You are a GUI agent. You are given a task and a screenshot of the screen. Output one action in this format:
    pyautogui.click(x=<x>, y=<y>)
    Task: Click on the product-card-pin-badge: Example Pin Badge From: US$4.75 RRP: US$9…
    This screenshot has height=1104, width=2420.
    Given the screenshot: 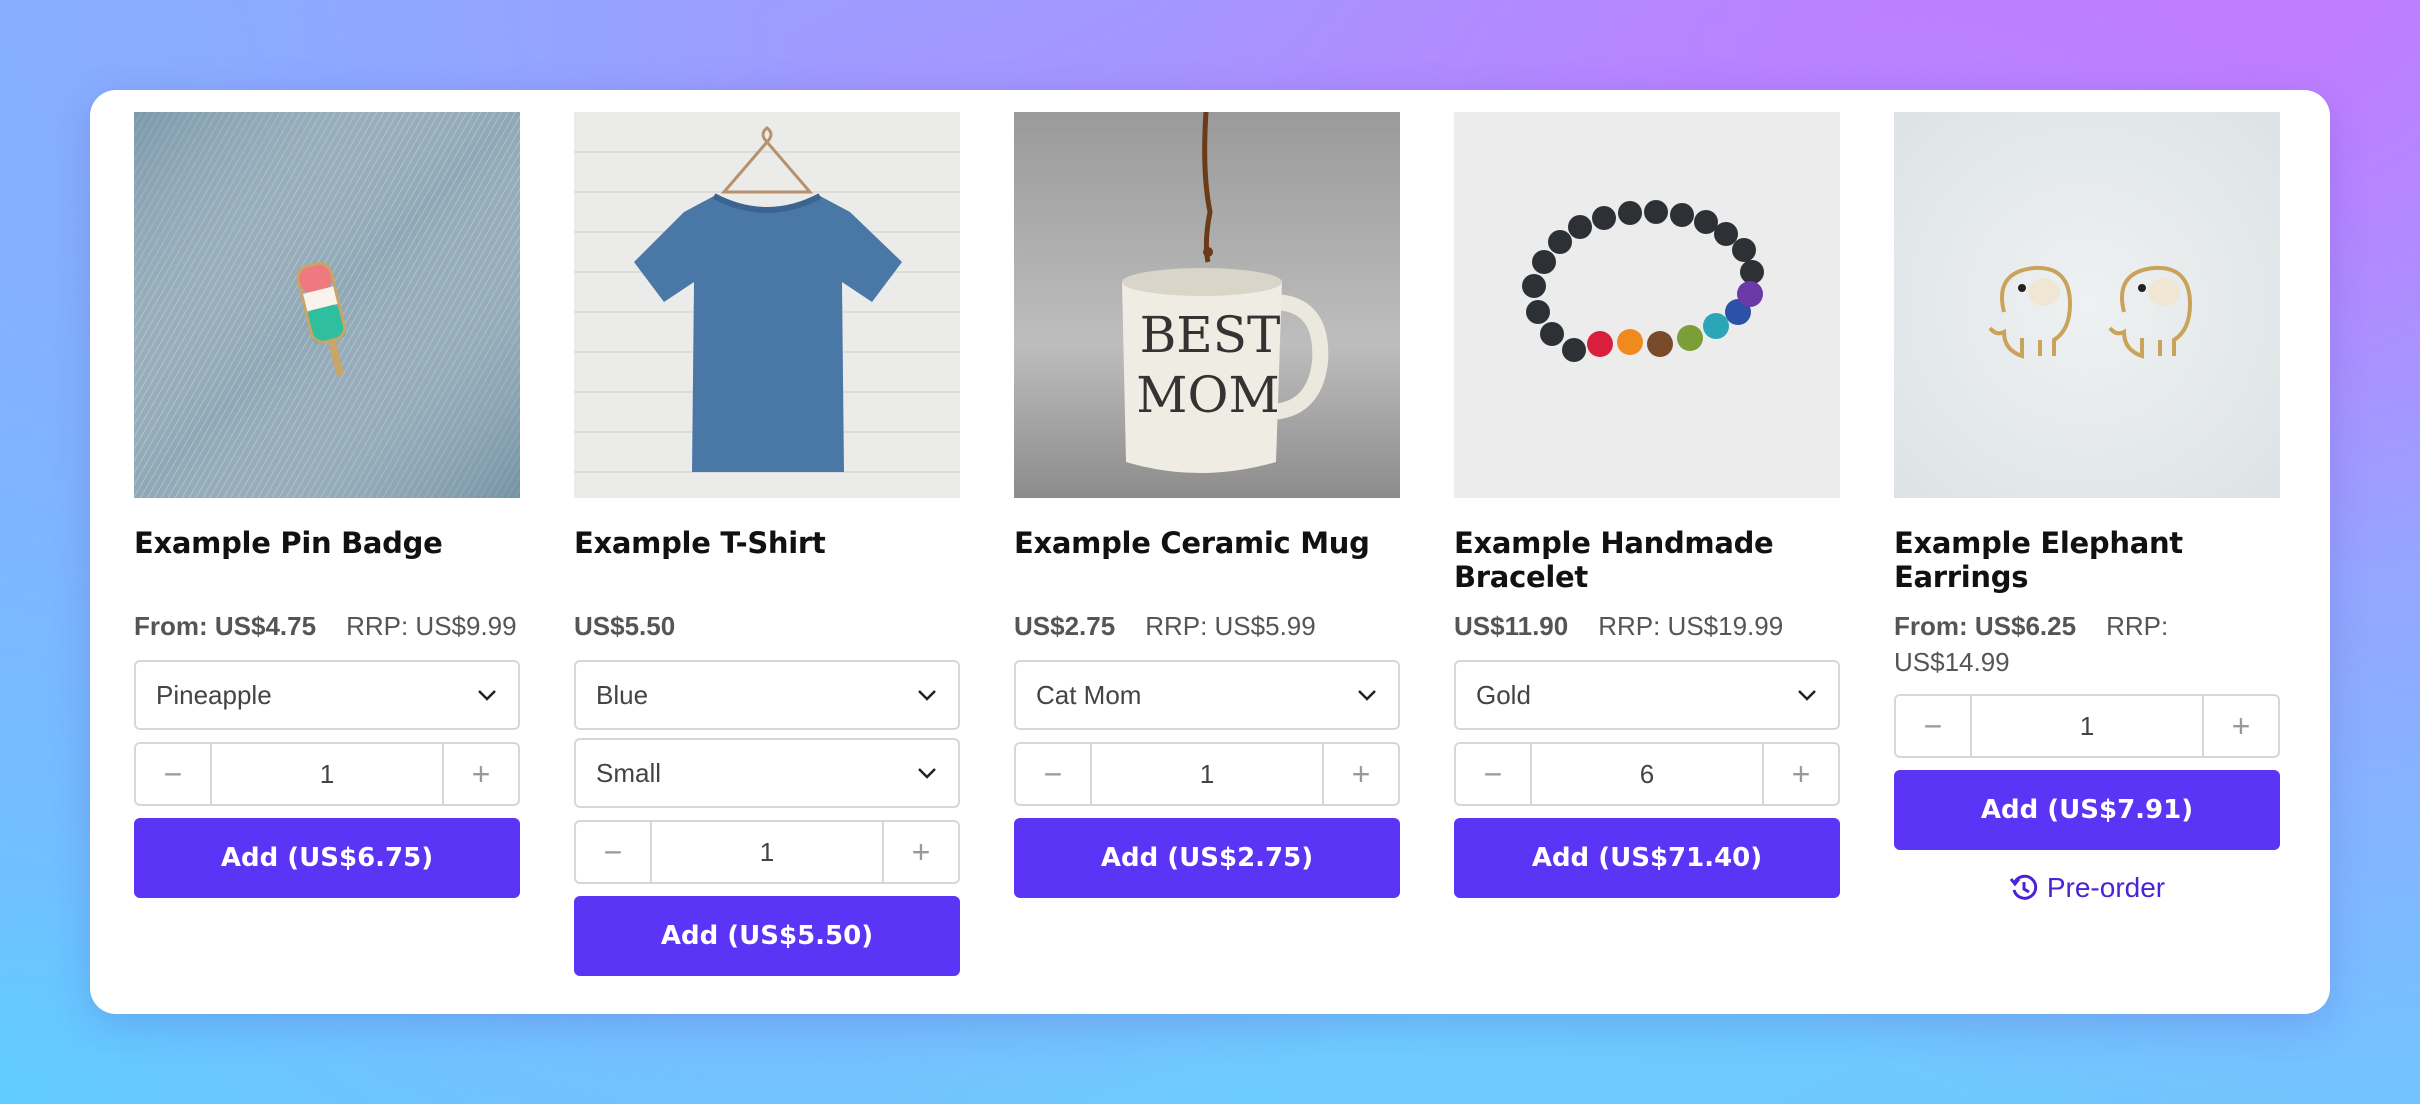 What is the action you would take?
    pyautogui.click(x=327, y=505)
    